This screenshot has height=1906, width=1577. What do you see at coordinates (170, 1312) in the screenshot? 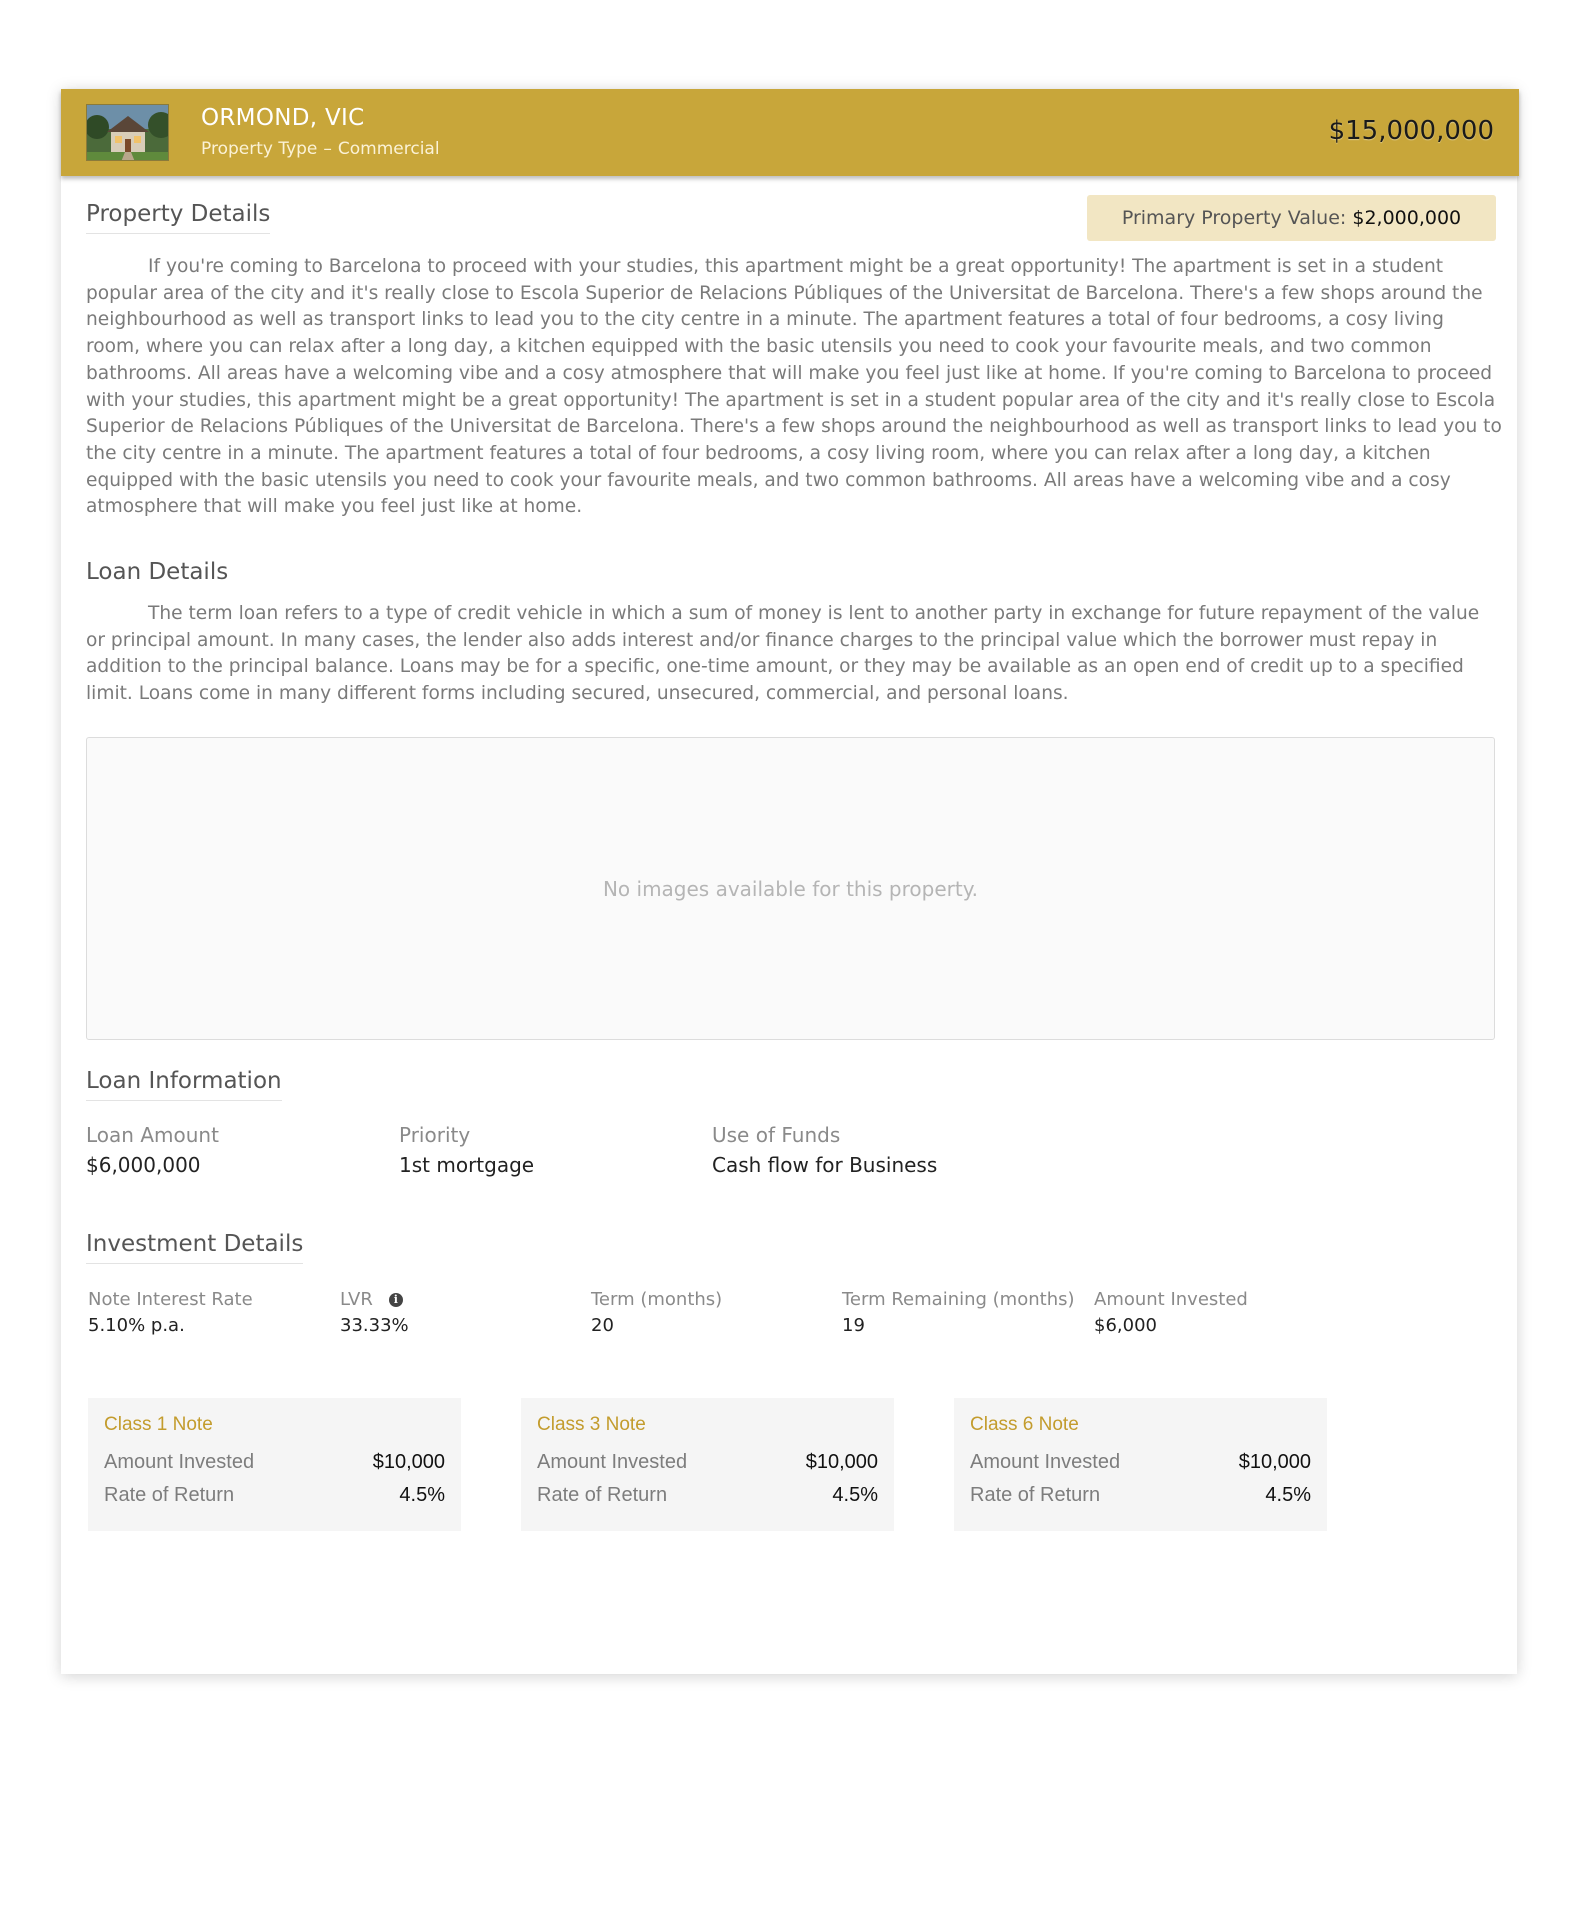
I see `note-interest-rate-field: Note Interest Rate 5.10% p.a.` at bounding box center [170, 1312].